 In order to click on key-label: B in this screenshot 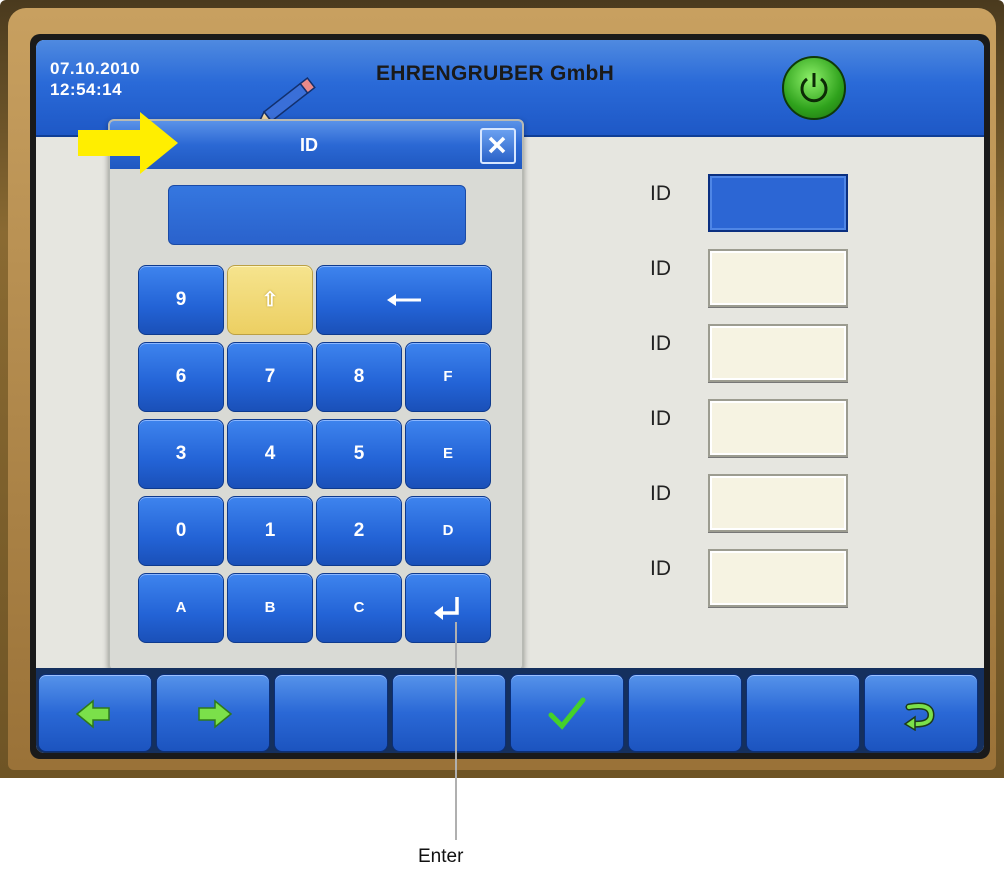, I will do `click(270, 607)`.